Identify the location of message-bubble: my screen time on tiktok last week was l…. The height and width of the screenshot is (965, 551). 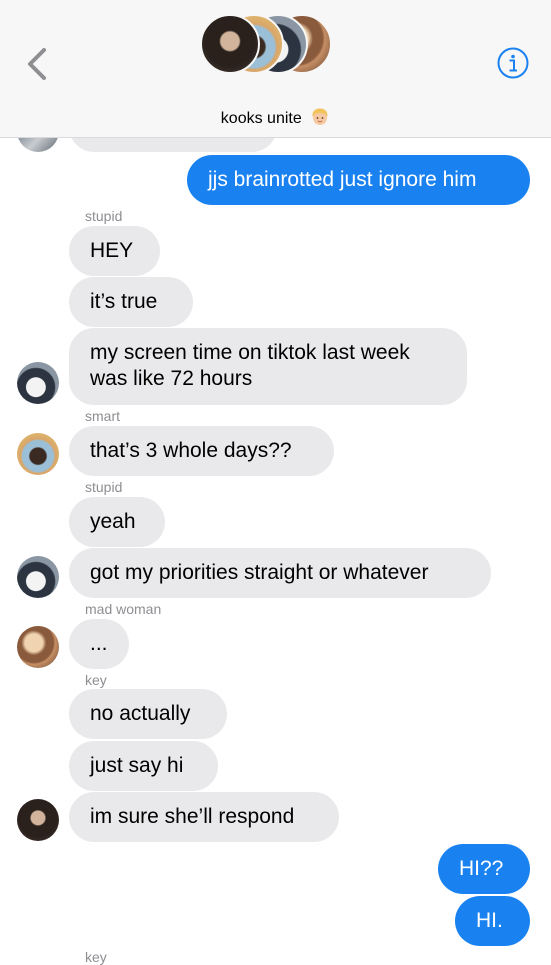
(268, 366).